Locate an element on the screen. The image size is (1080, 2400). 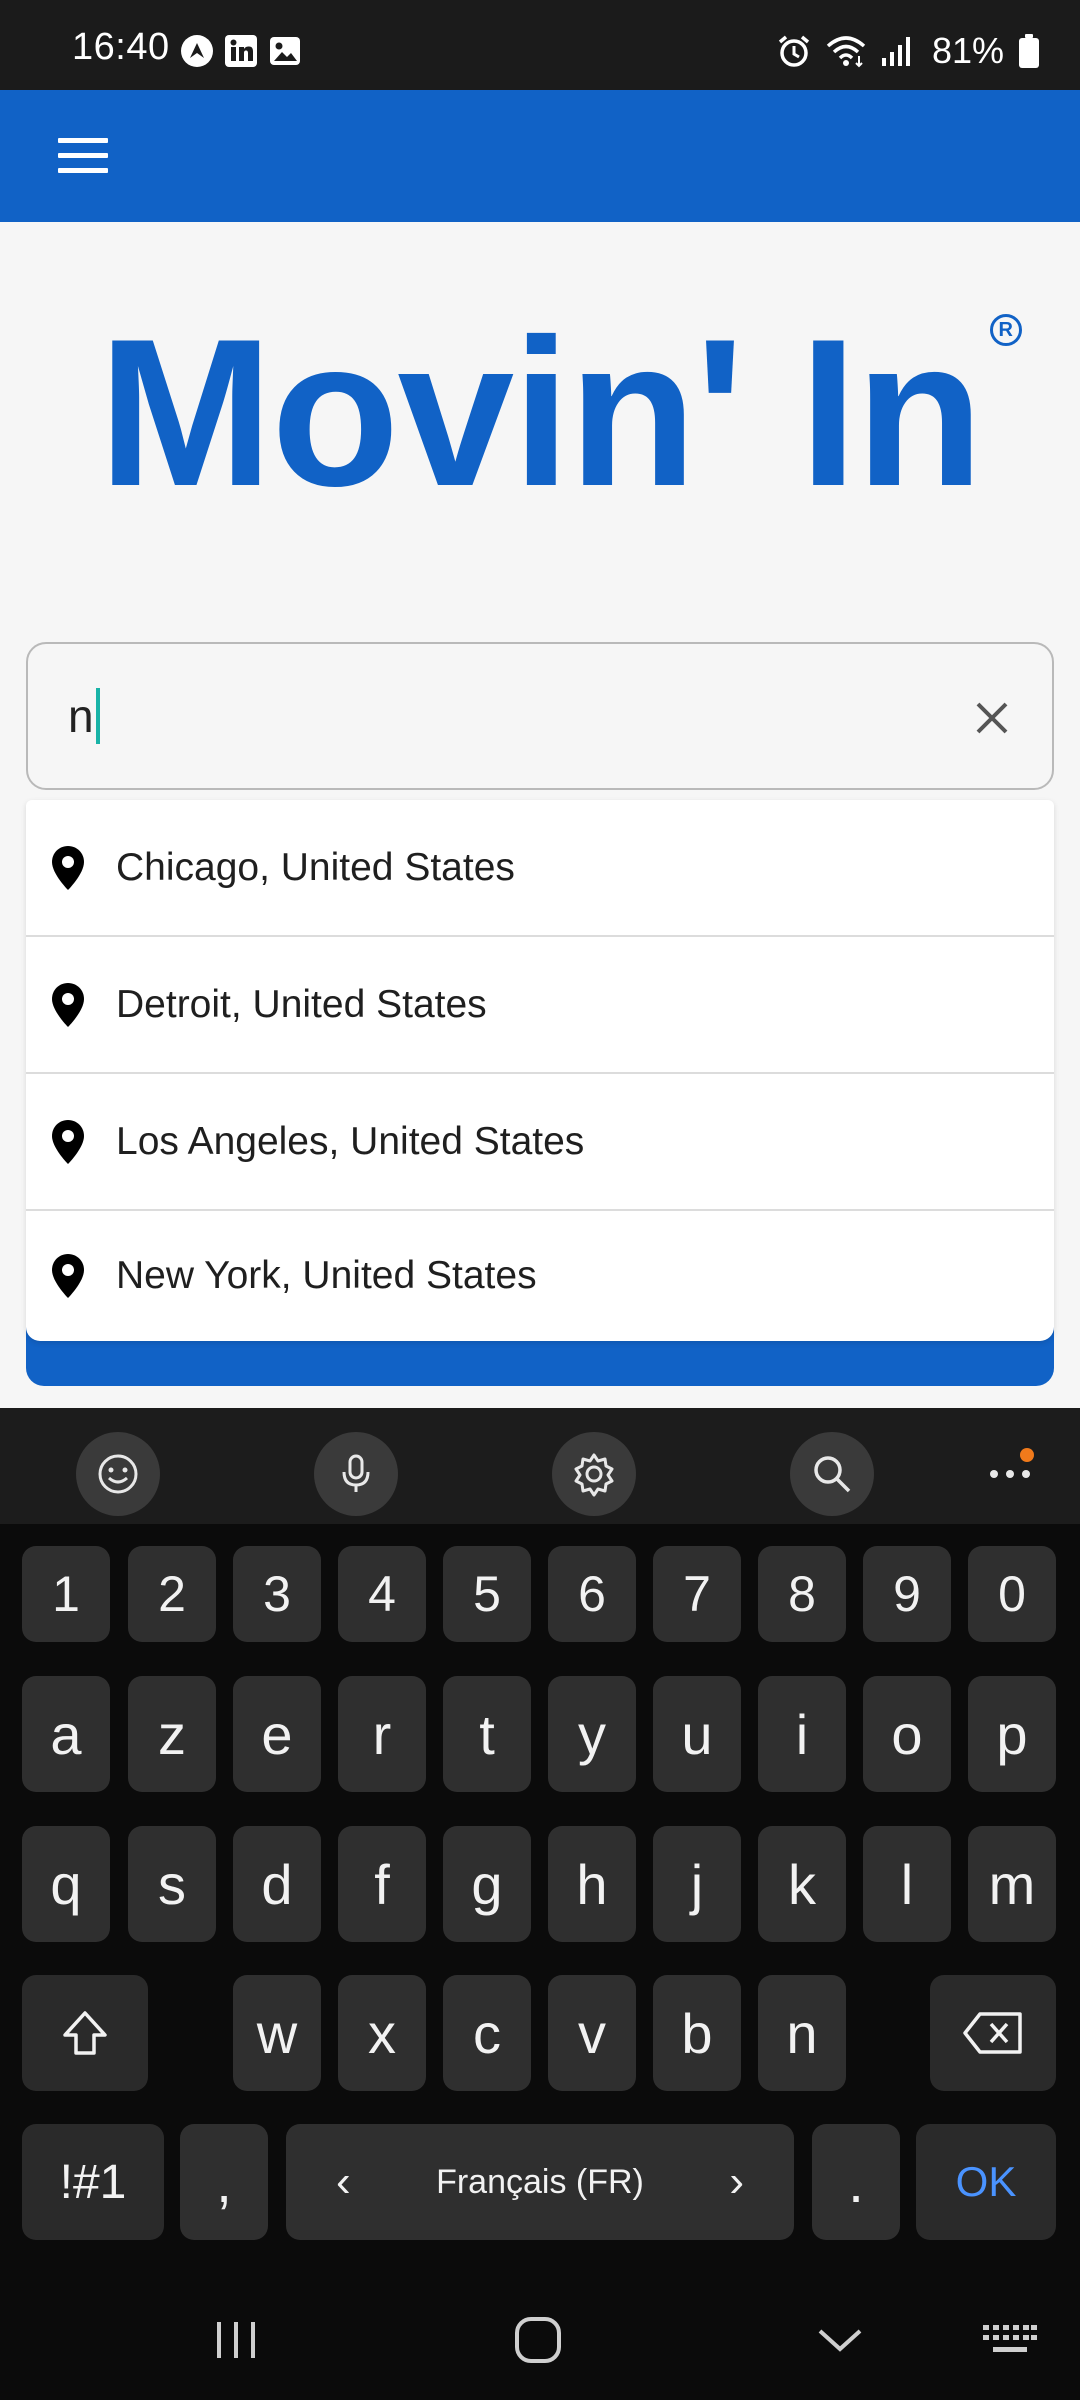
key-8: 8 is located at coordinates (802, 1594).